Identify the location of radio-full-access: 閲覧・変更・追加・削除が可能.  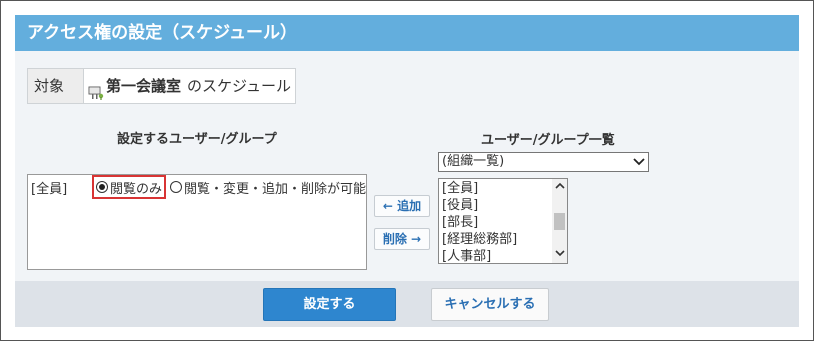
(268, 187).